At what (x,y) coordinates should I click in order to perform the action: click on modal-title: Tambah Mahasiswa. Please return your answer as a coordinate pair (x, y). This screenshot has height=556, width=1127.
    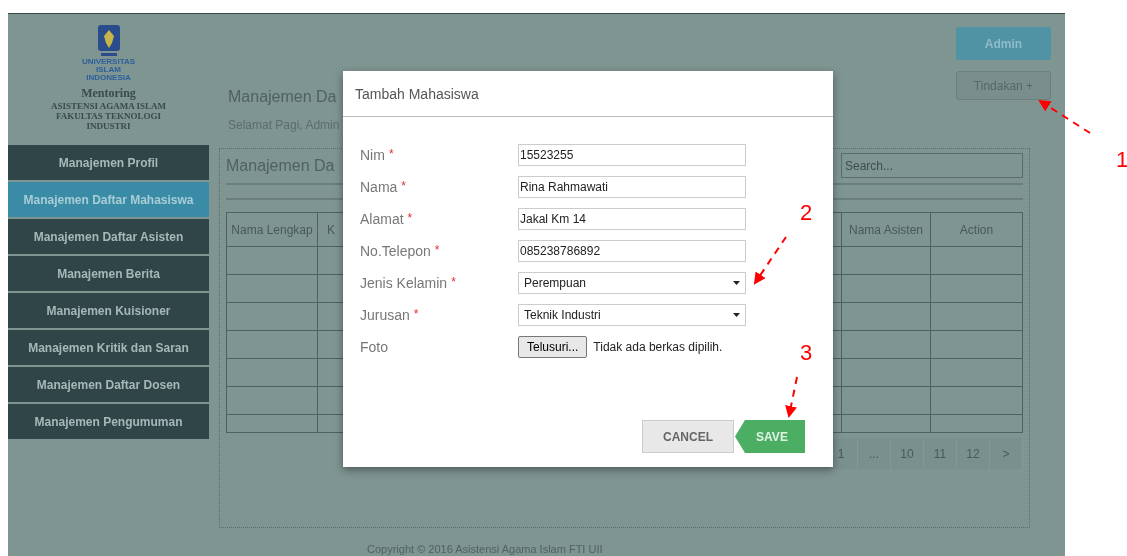
    Looking at the image, I should click on (417, 93).